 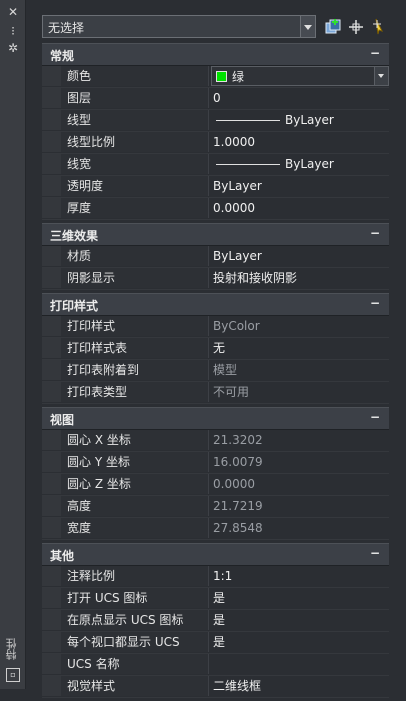 I want to click on property-label: 打印表附着到, so click(x=135, y=370).